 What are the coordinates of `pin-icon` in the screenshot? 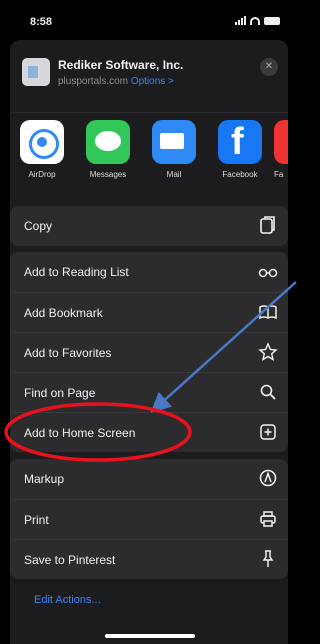 It's located at (268, 559).